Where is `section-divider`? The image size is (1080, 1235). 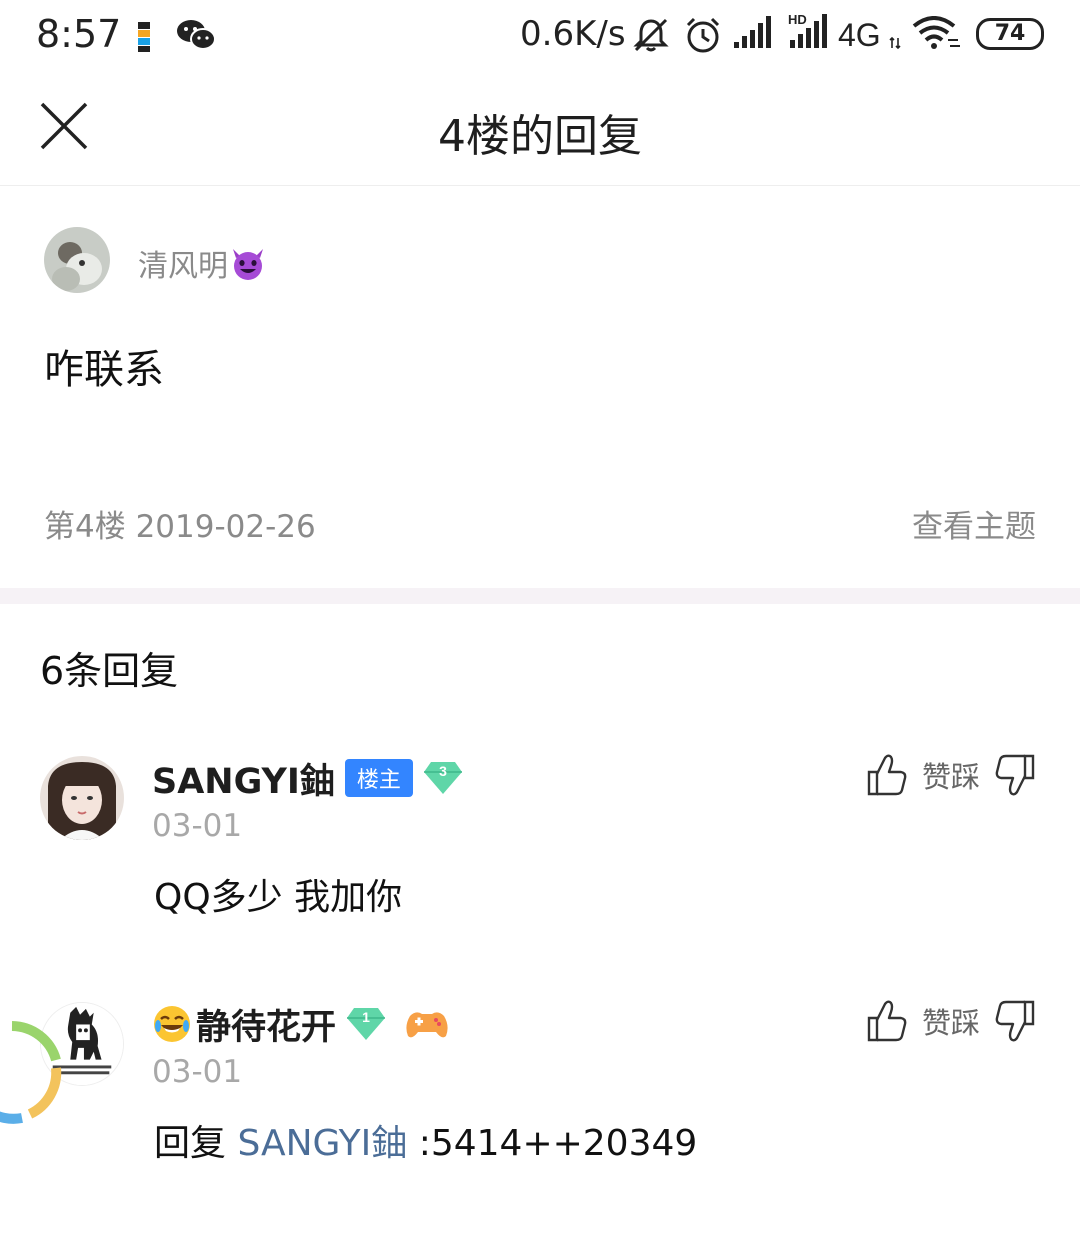
section-divider is located at coordinates (540, 596).